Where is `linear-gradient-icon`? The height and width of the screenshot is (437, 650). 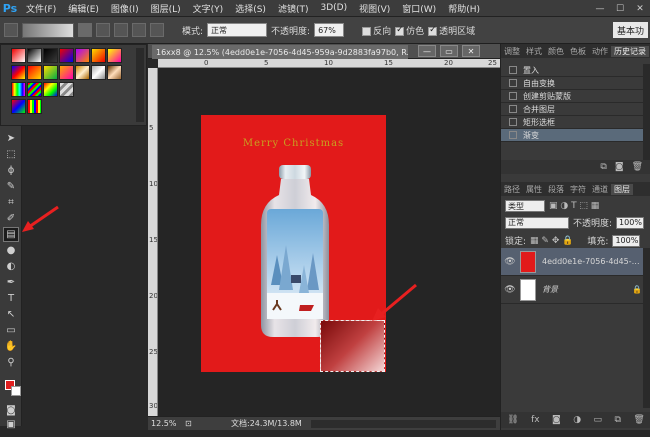
linear-gradient-icon is located at coordinates (85, 30).